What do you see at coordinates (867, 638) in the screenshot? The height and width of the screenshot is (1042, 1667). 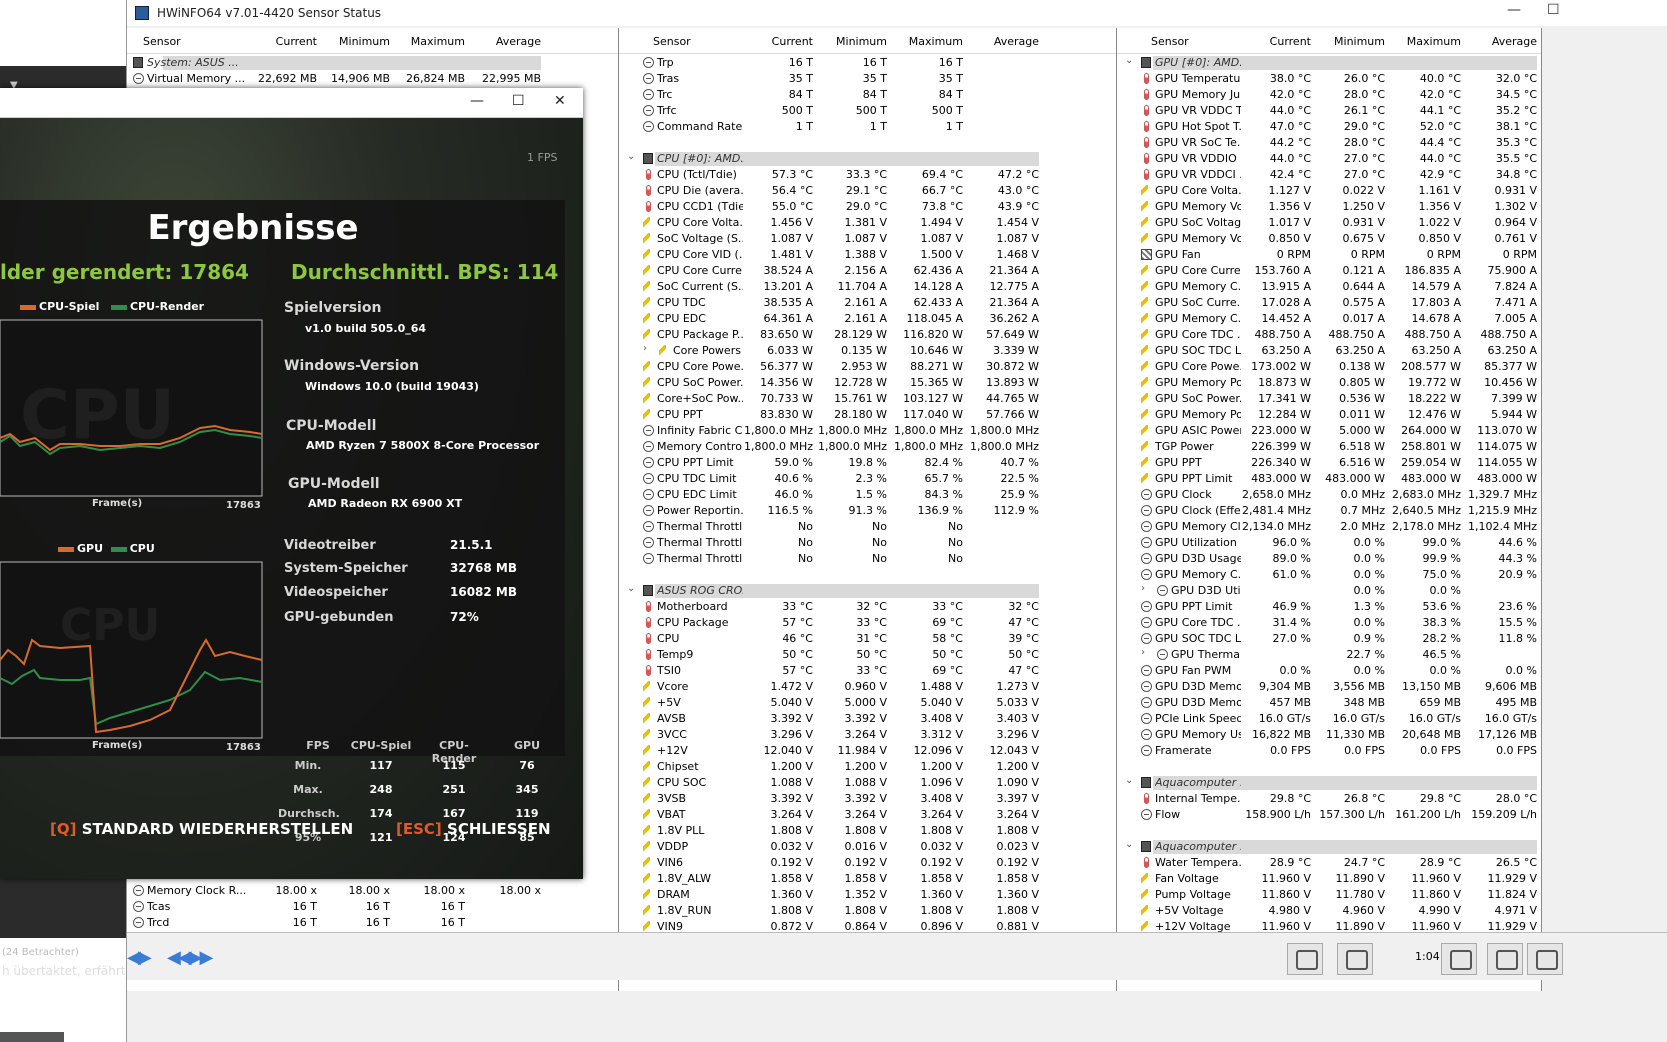 I see `sensor-row: CPU 46 °C 31 °C 58 °C 39 °C` at bounding box center [867, 638].